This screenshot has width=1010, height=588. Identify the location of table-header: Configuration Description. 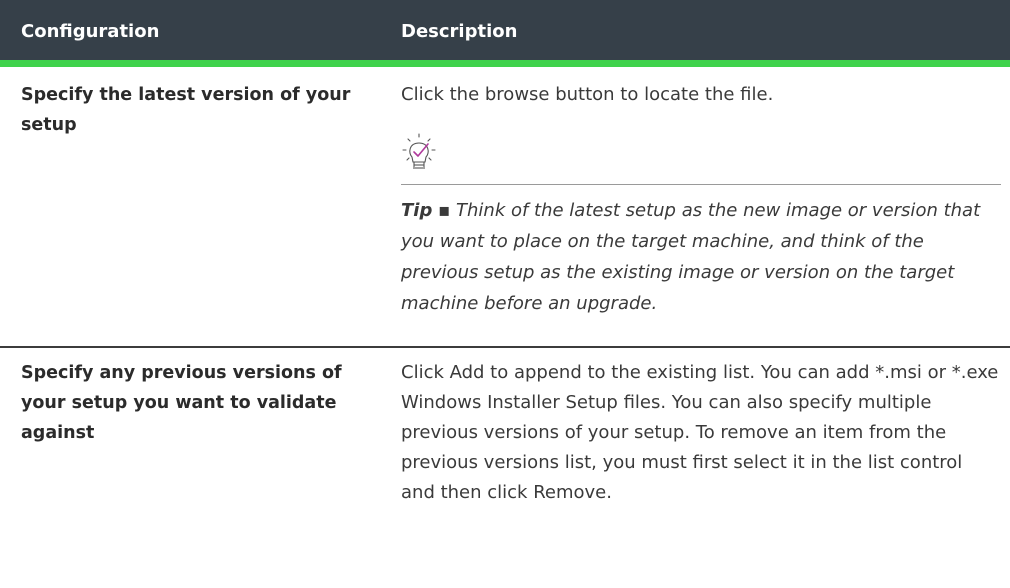
(505, 30).